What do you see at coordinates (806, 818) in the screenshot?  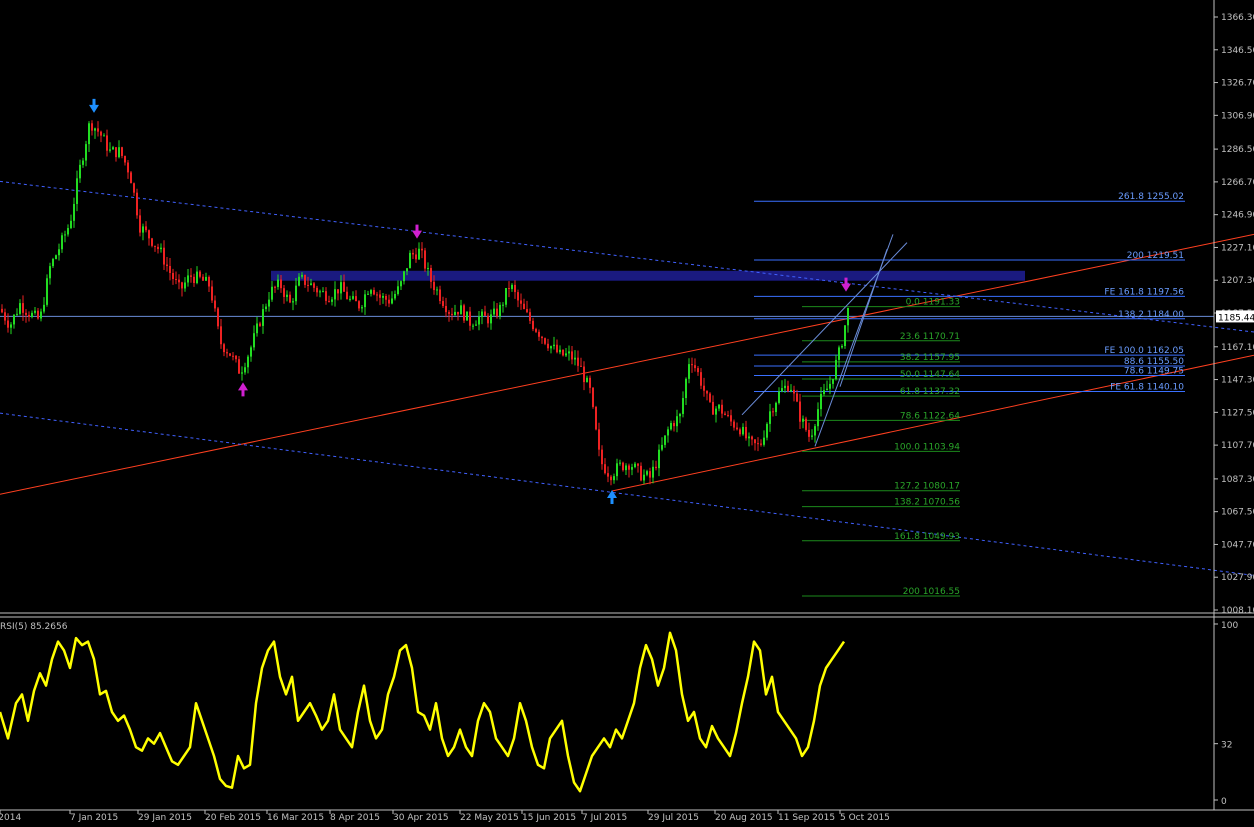 I see `date-tick-label: 11 Sep 2015` at bounding box center [806, 818].